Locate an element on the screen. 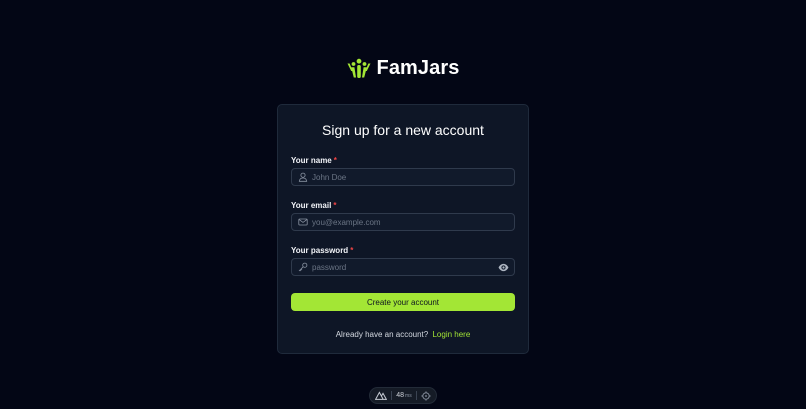  name-input is located at coordinates (411, 177).